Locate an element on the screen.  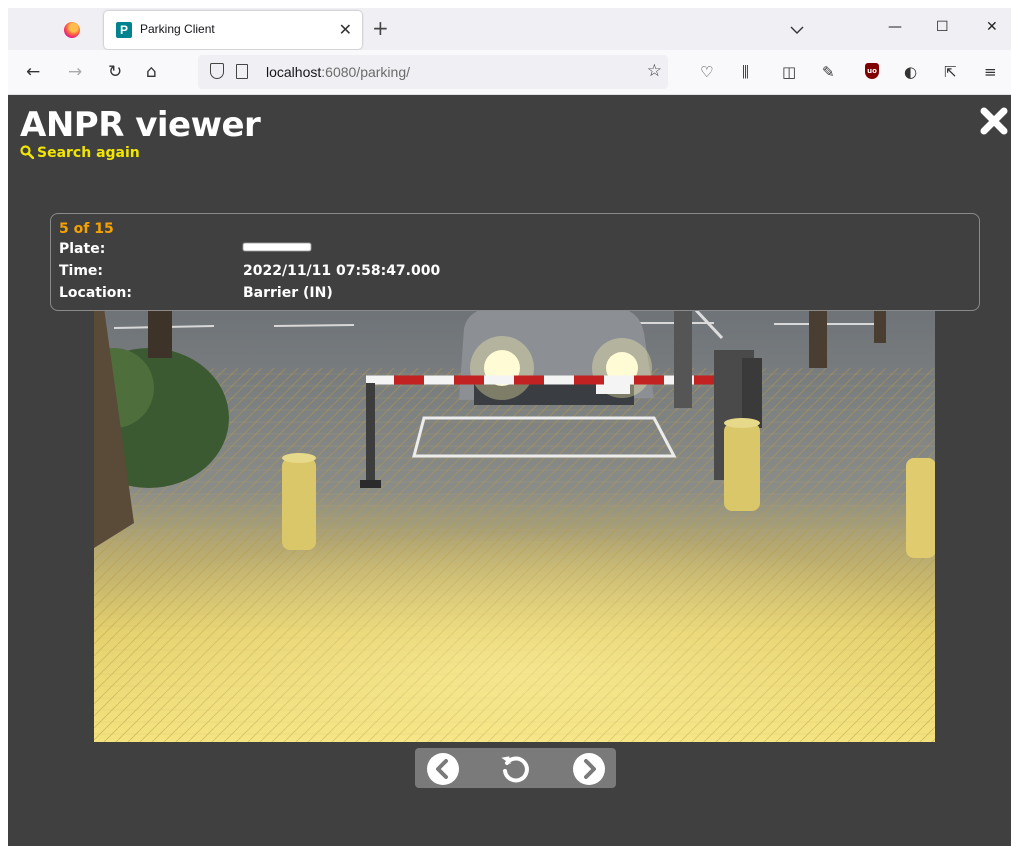
maximize-icon: ☐ is located at coordinates (942, 27).